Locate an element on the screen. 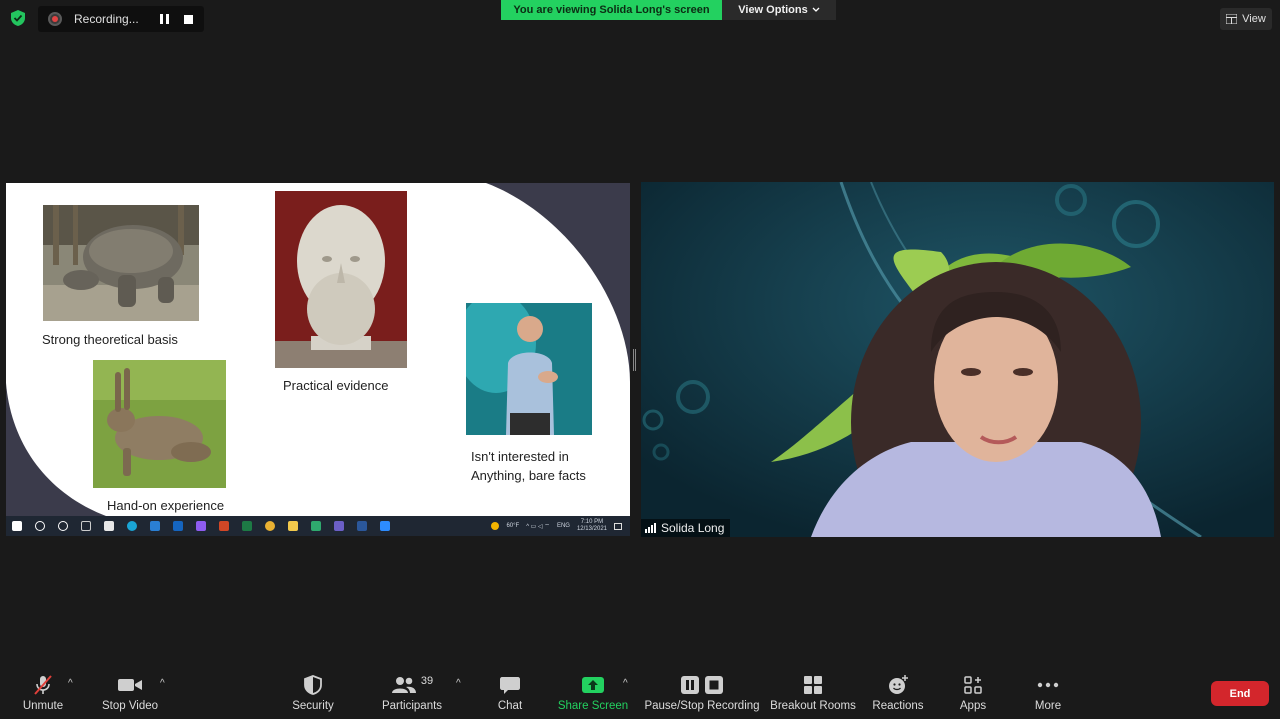  label-not-interested-line2: Anything, bare facts is located at coordinates (528, 475).